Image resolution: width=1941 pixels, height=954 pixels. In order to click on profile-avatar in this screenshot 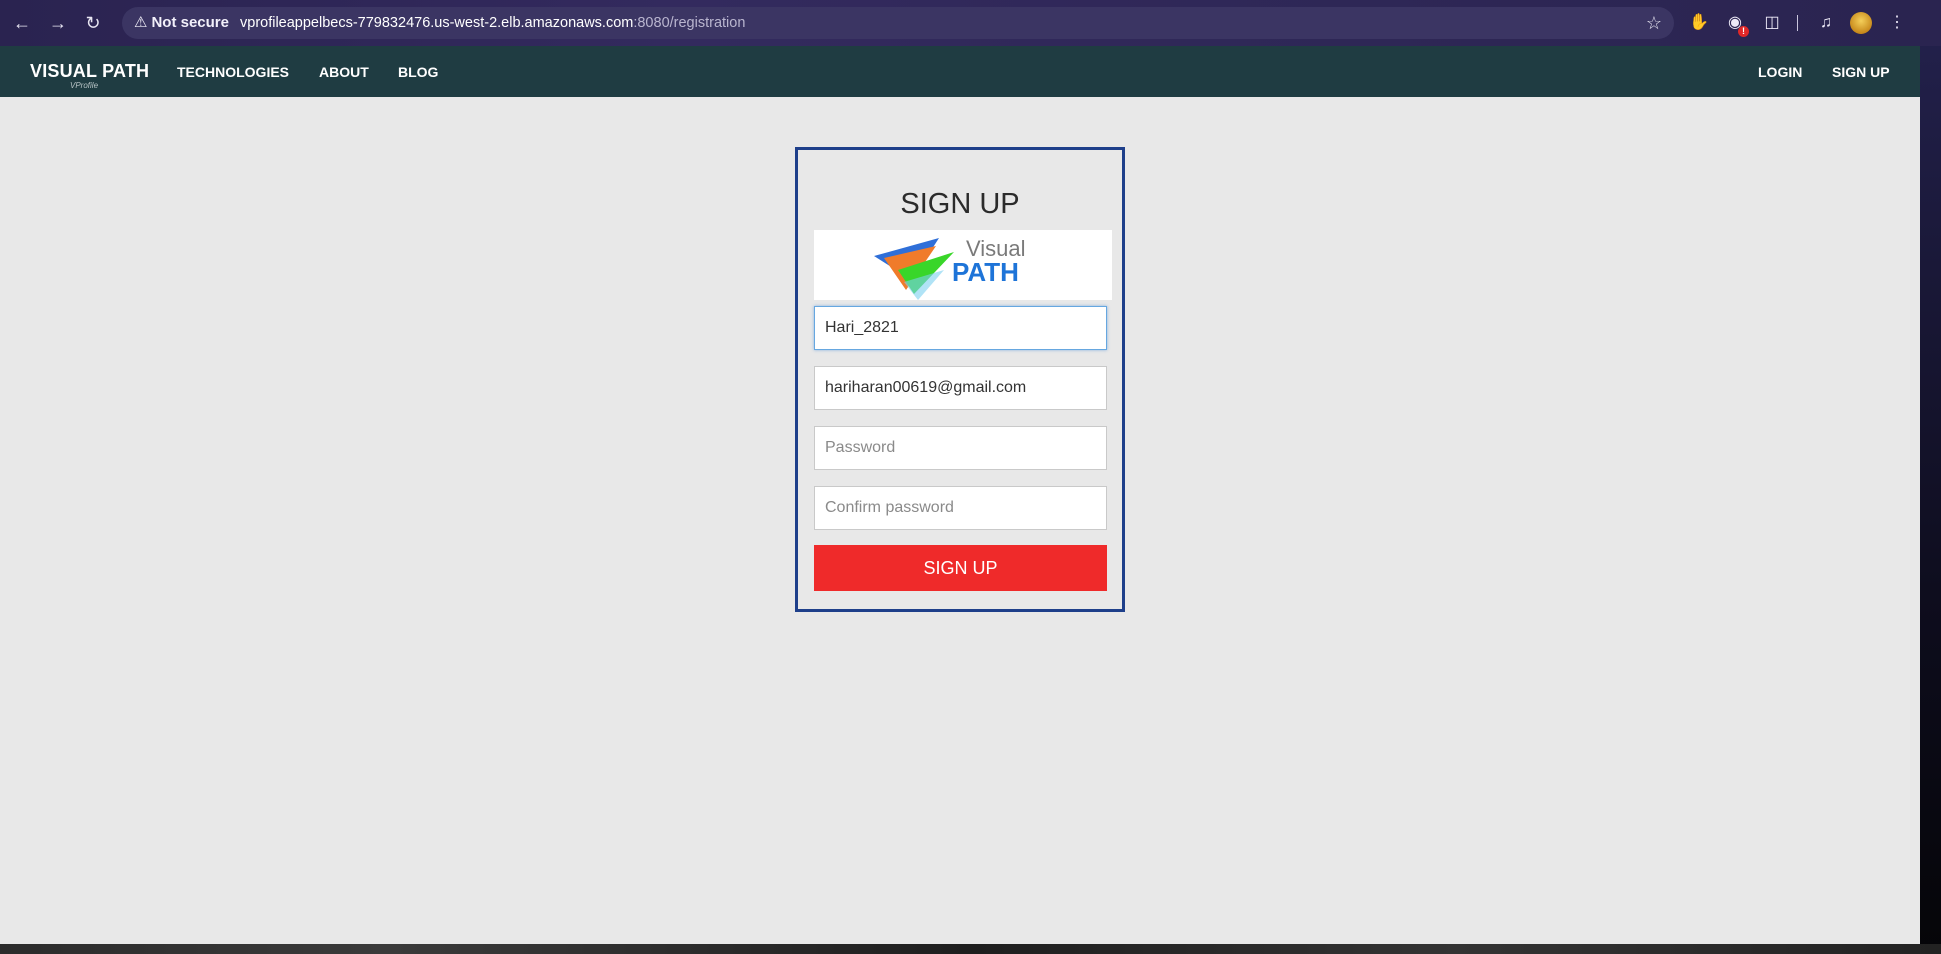, I will do `click(1861, 23)`.